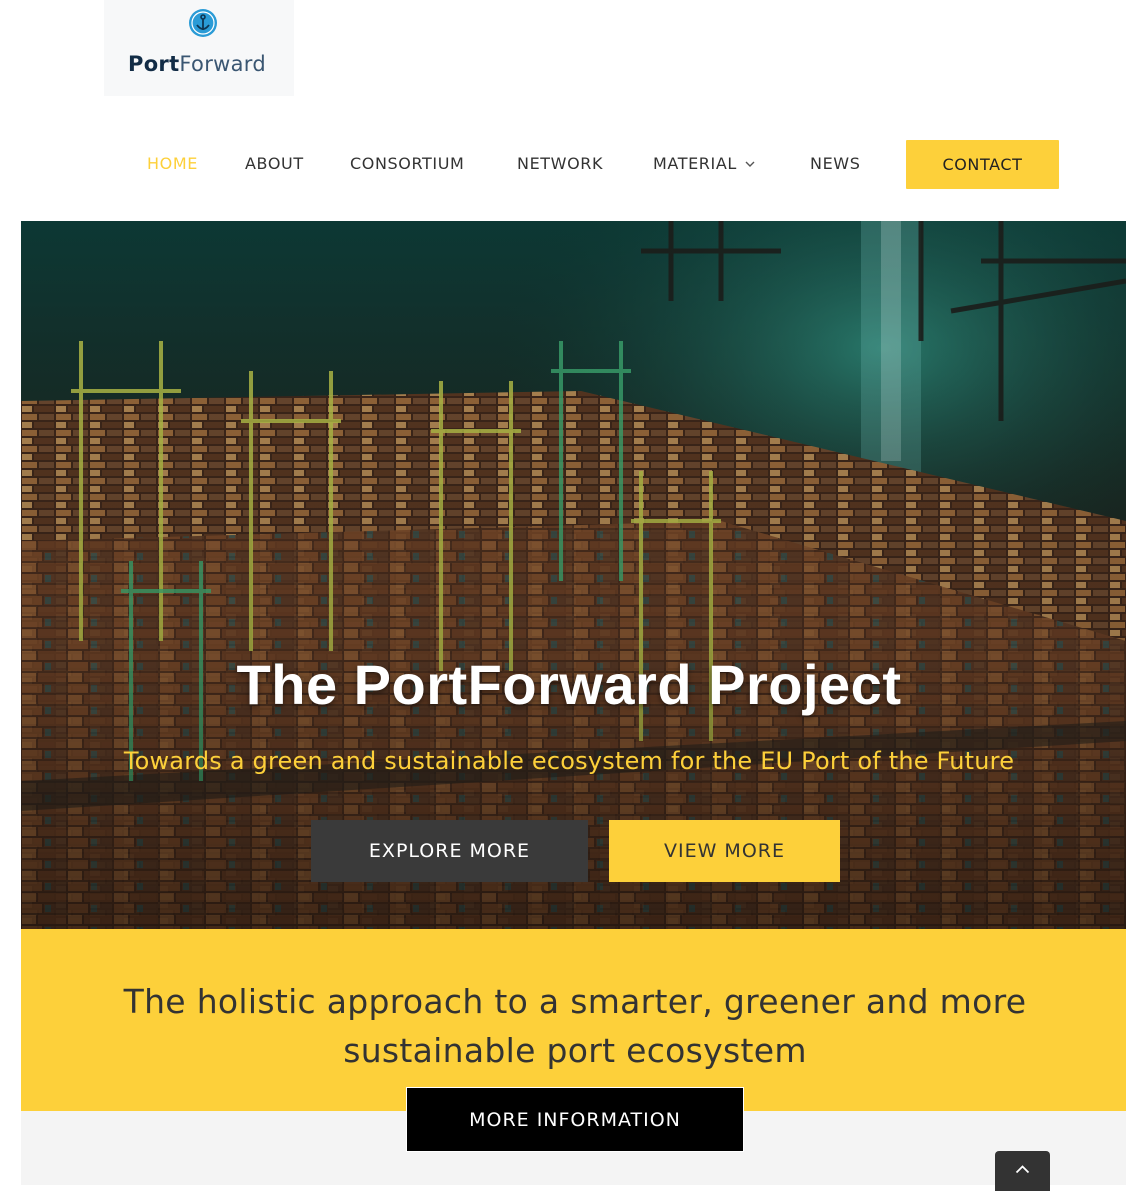 This screenshot has width=1138, height=1191. I want to click on logo-text-light: Forward, so click(222, 64).